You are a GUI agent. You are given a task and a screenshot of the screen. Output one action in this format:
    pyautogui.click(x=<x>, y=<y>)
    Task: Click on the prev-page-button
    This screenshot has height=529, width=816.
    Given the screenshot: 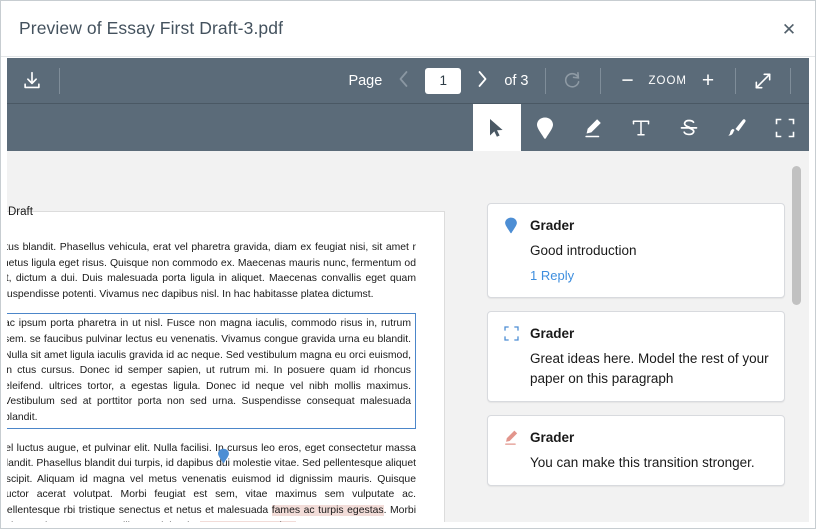 What is the action you would take?
    pyautogui.click(x=403, y=81)
    